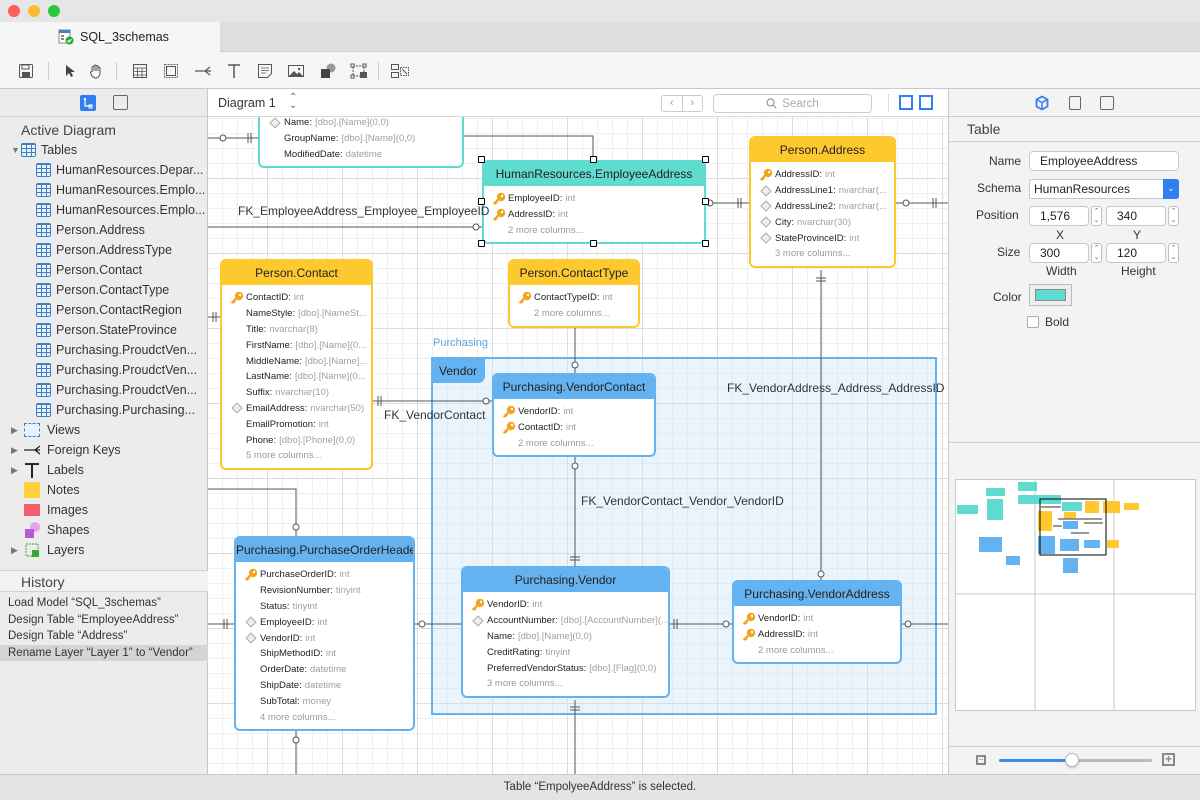 This screenshot has width=1200, height=800. Describe the element at coordinates (1173, 216) in the screenshot. I see `position-y-stepper: ⌃ ⌄` at that location.